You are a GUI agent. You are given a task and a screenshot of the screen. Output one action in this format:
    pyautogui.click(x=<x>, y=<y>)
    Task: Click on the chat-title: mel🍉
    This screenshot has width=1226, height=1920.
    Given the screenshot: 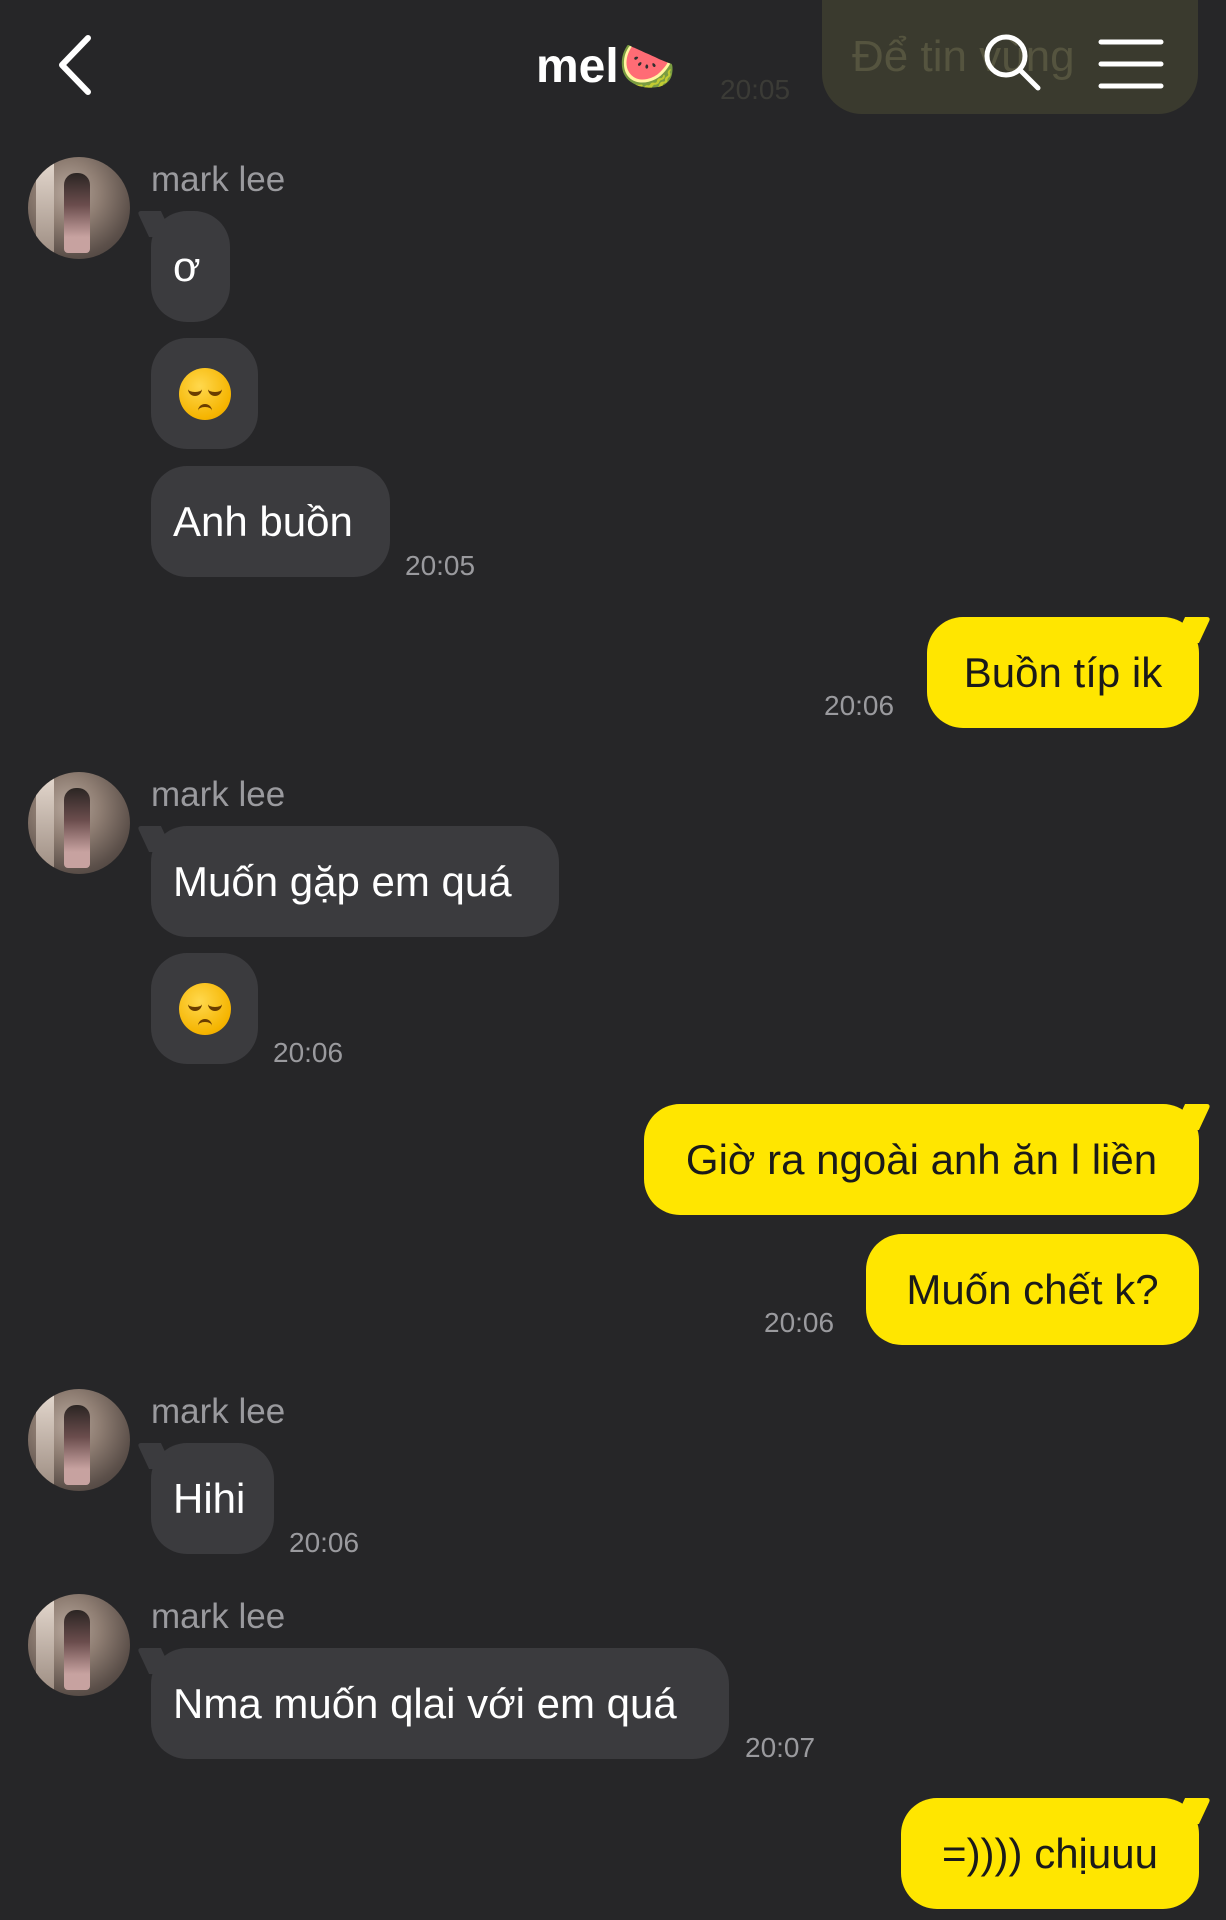 What is the action you would take?
    pyautogui.click(x=606, y=66)
    